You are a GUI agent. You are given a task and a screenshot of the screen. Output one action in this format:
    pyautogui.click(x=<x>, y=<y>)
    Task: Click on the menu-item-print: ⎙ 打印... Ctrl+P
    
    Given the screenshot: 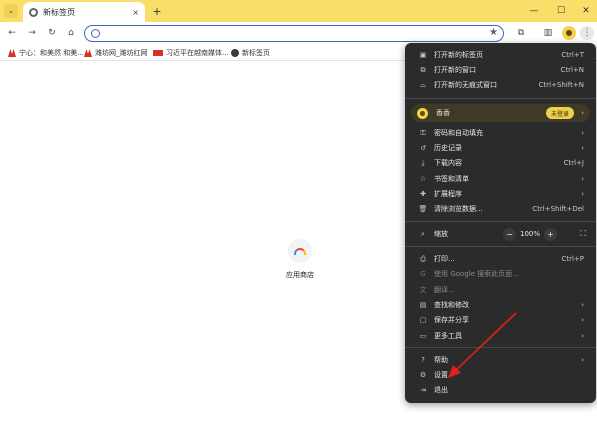 What is the action you would take?
    pyautogui.click(x=500, y=259)
    